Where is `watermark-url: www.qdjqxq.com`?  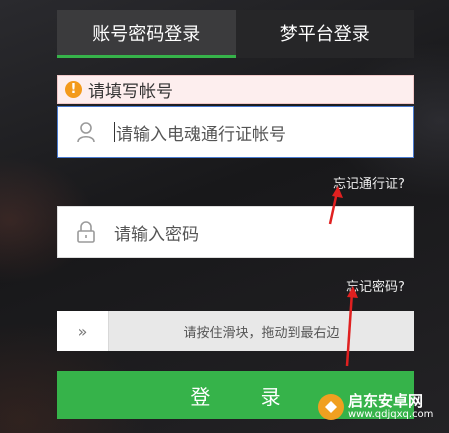
watermark-url: www.qdjqxq.com is located at coordinates (391, 414).